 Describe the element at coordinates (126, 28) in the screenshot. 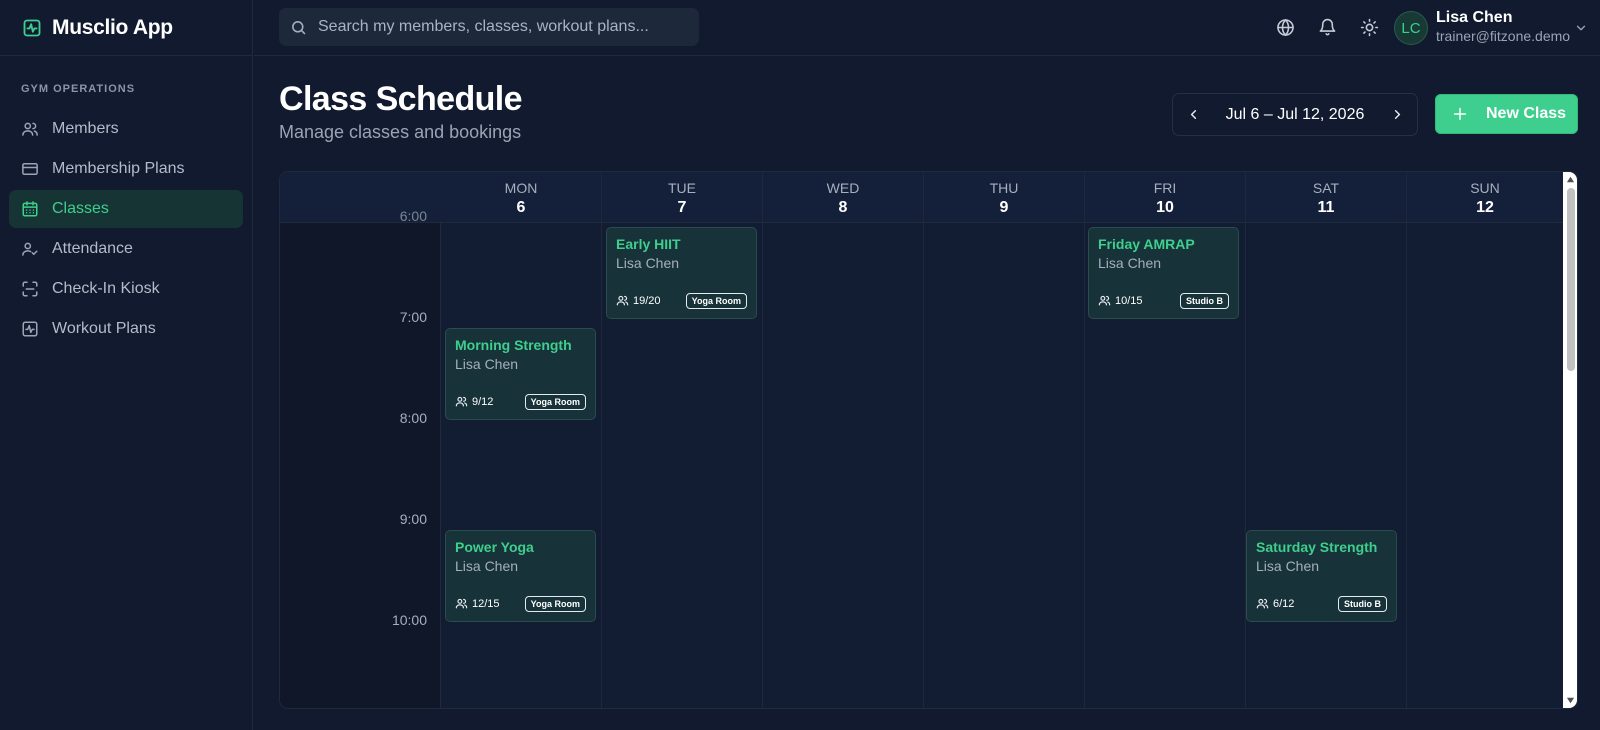

I see `brand: Musclio App` at that location.